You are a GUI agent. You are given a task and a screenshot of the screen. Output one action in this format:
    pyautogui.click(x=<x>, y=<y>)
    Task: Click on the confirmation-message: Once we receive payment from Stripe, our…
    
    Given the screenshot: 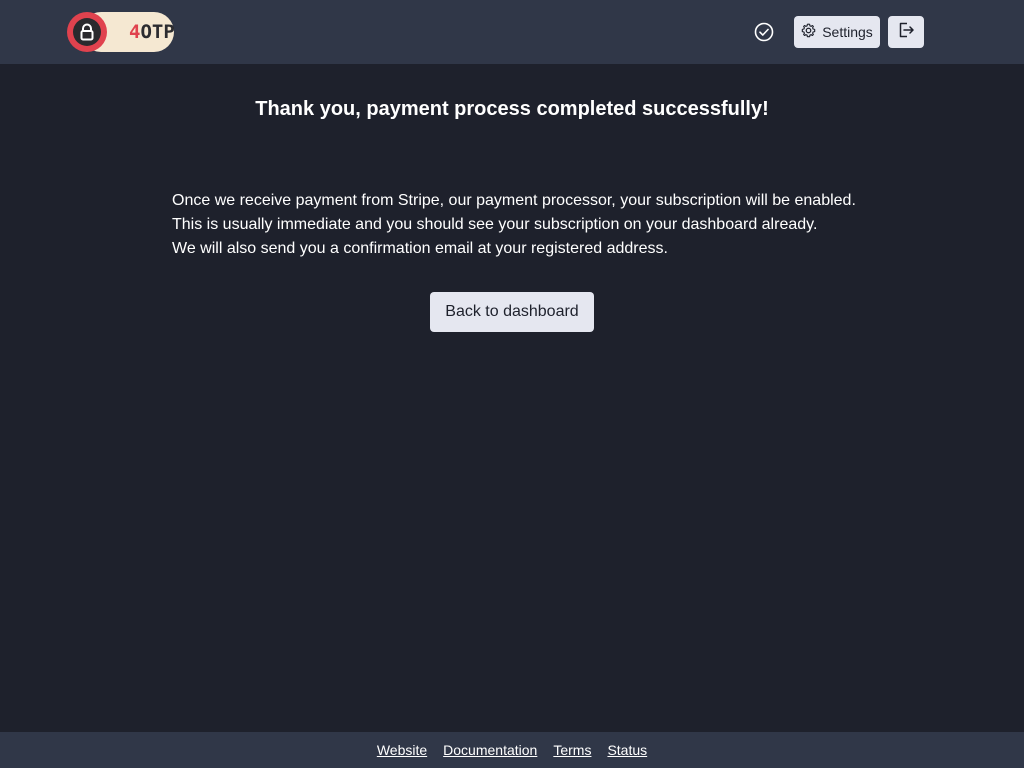 What is the action you would take?
    pyautogui.click(x=532, y=225)
    